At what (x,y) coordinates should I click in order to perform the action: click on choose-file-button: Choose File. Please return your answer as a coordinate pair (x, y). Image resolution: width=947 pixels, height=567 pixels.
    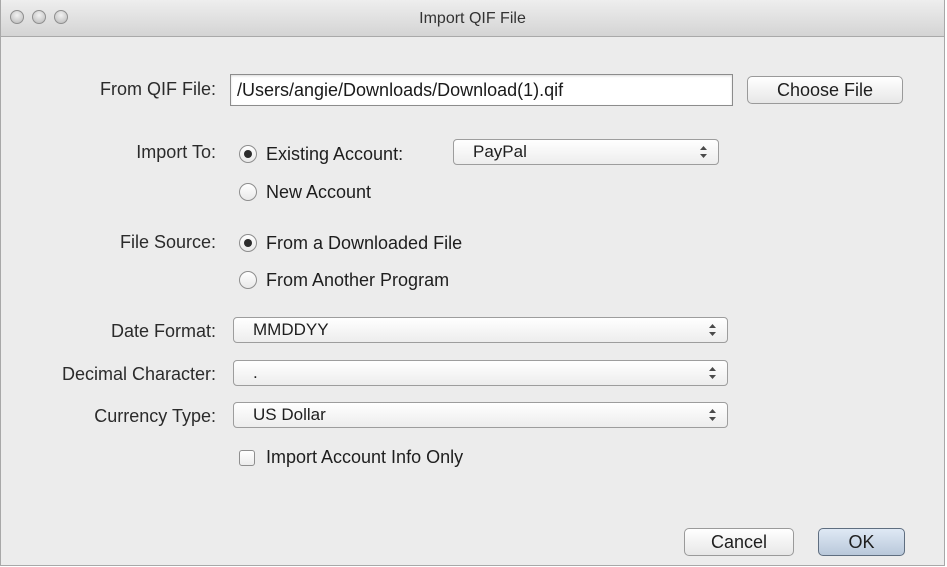
    Looking at the image, I should click on (825, 90).